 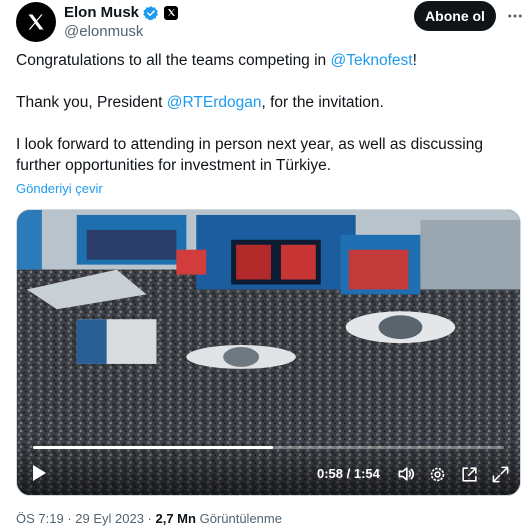 What do you see at coordinates (214, 102) in the screenshot?
I see `mention-rterdogan: @RTErdogan` at bounding box center [214, 102].